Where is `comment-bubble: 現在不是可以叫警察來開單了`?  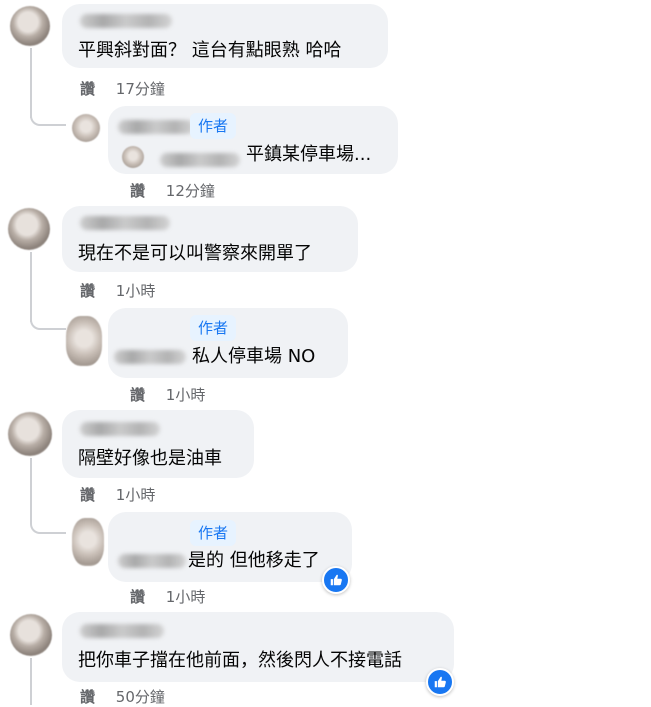
comment-bubble: 現在不是可以叫警察來開單了 is located at coordinates (210, 239).